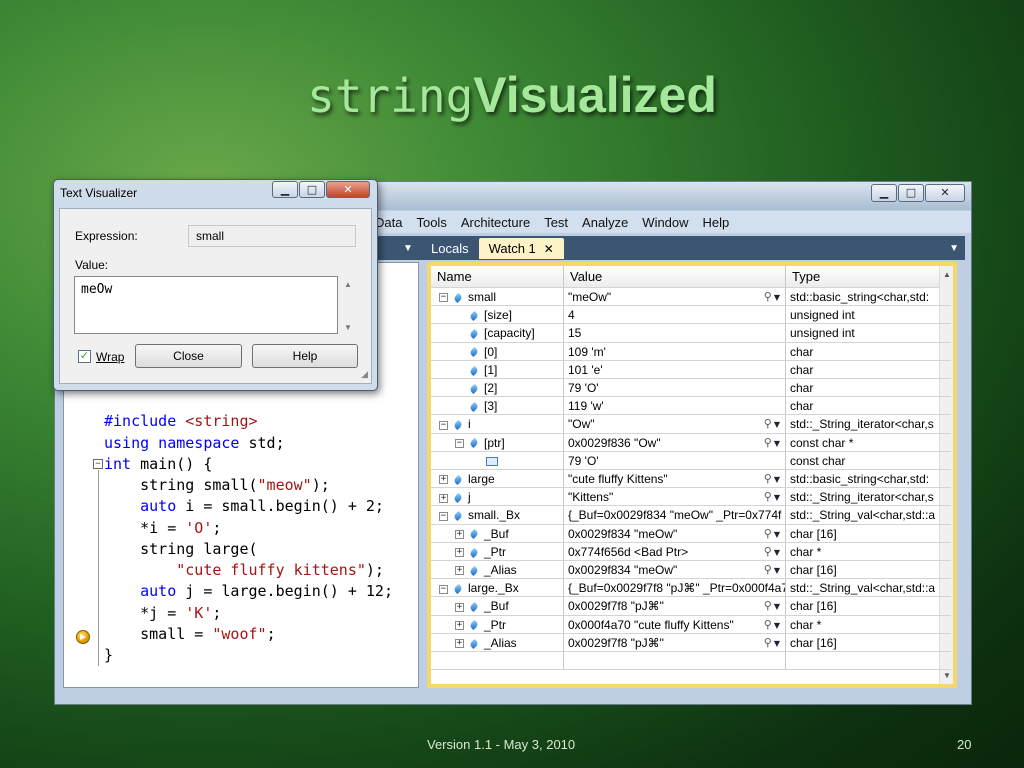 The height and width of the screenshot is (768, 1024). What do you see at coordinates (98, 464) in the screenshot?
I see `collapse-main-icon: −` at bounding box center [98, 464].